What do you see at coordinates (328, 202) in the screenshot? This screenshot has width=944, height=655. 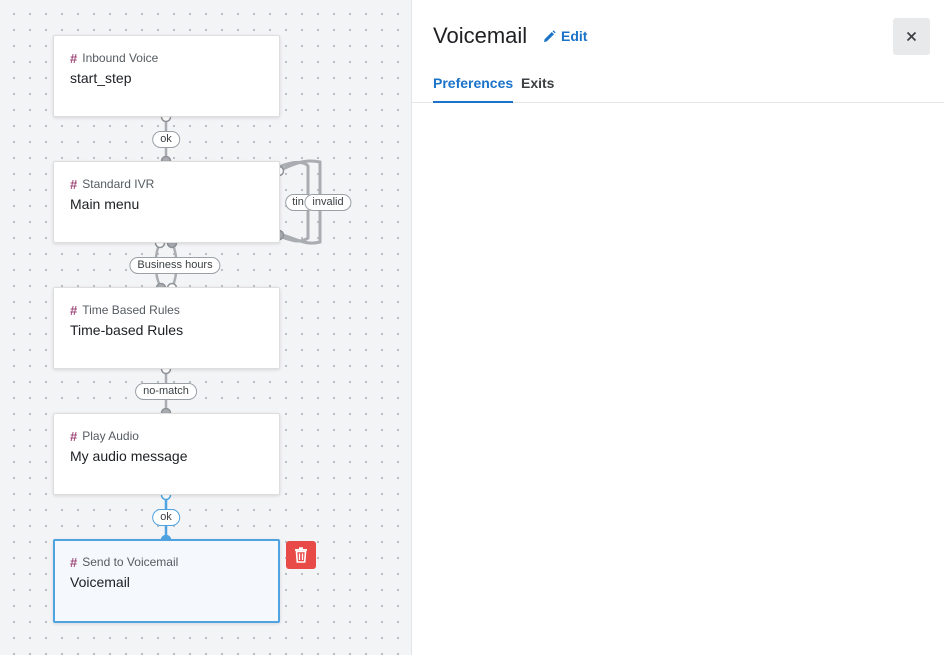 I see `edge-label-invalid: invalid` at bounding box center [328, 202].